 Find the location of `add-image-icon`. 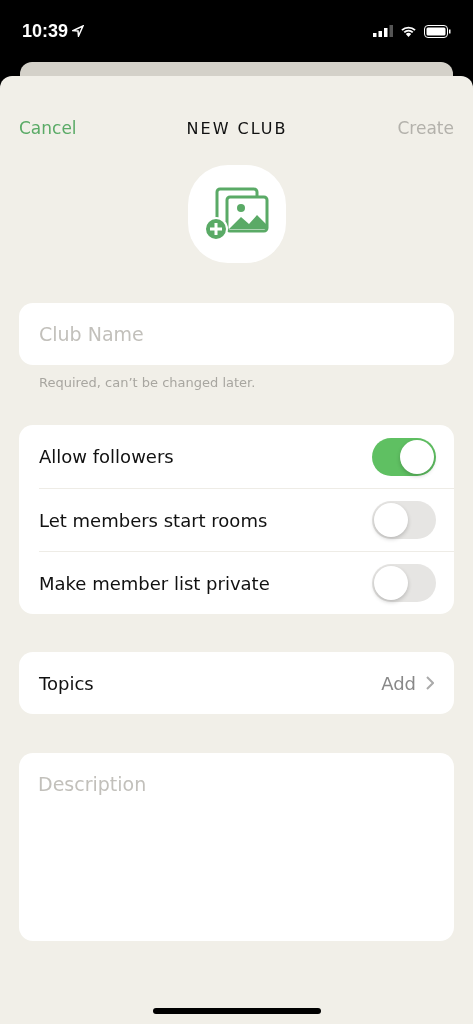

add-image-icon is located at coordinates (236, 214).